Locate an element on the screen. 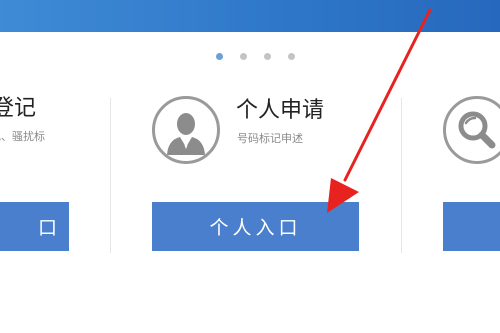  person-icon is located at coordinates (186, 130).